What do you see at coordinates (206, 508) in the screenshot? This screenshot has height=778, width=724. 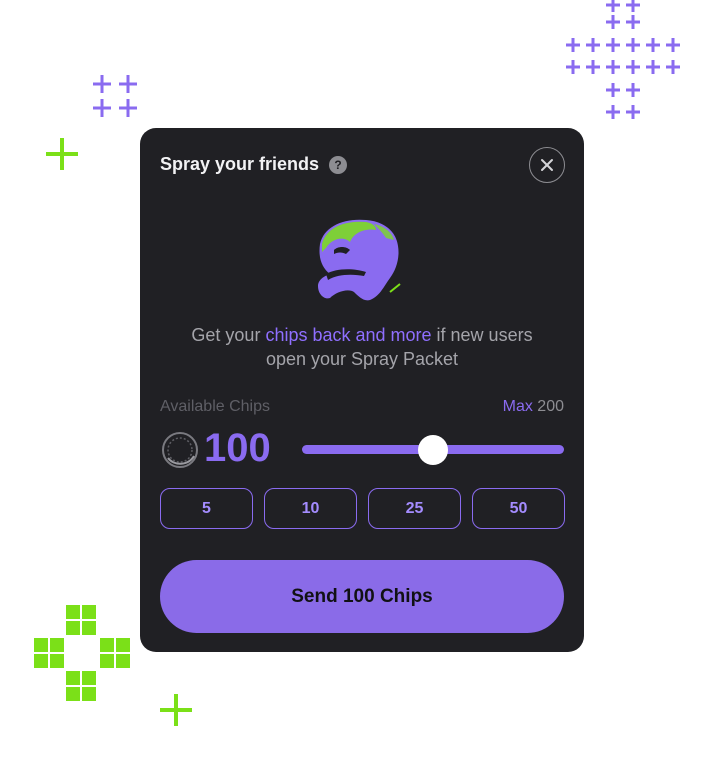 I see `preset-button-5: 5` at bounding box center [206, 508].